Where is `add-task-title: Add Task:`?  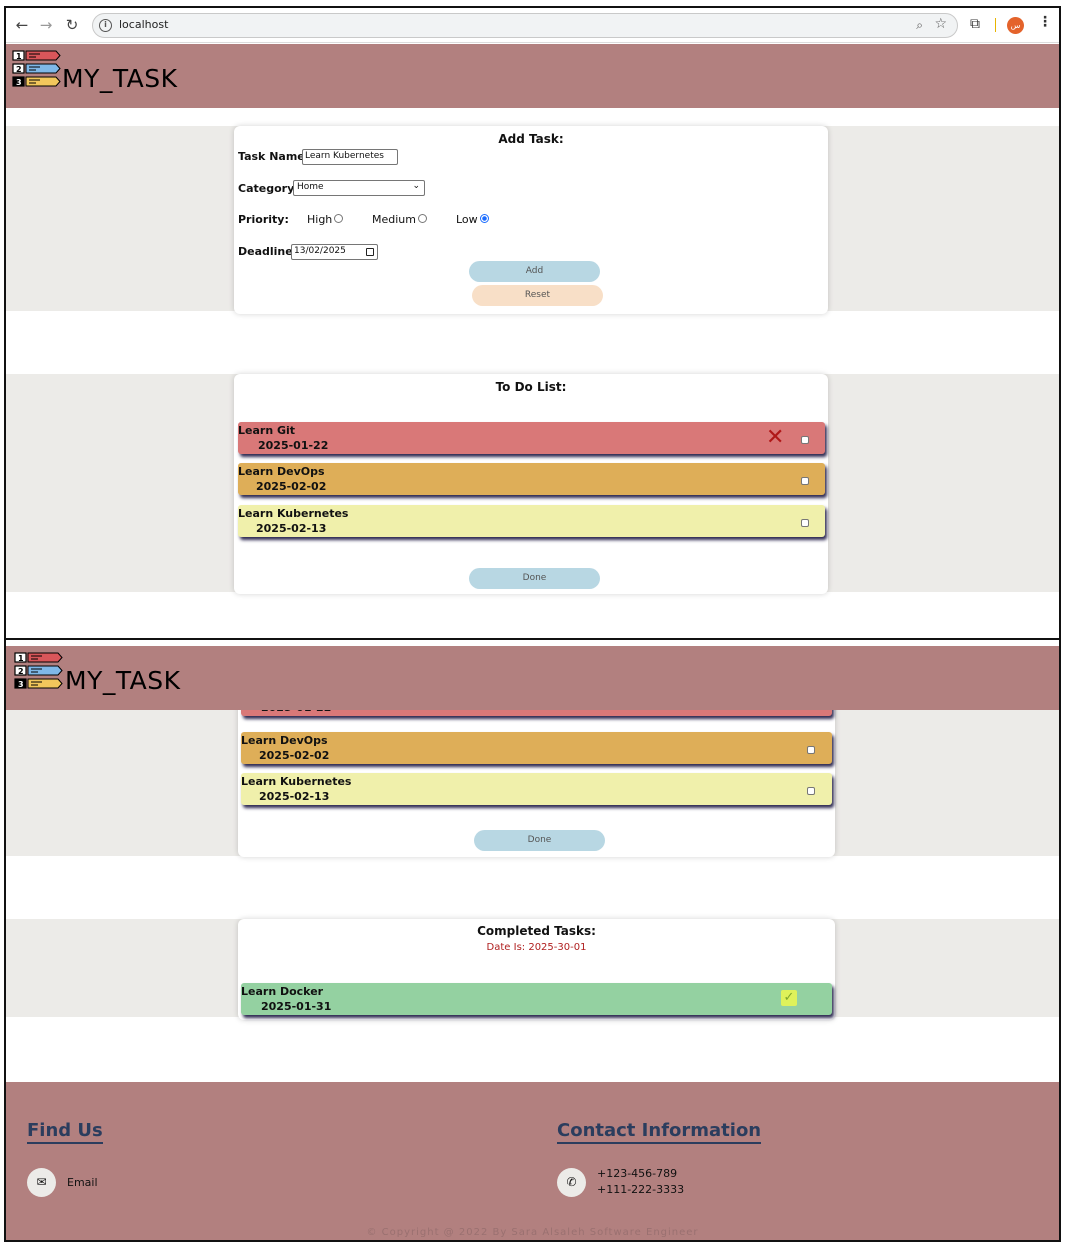 add-task-title: Add Task: is located at coordinates (531, 139).